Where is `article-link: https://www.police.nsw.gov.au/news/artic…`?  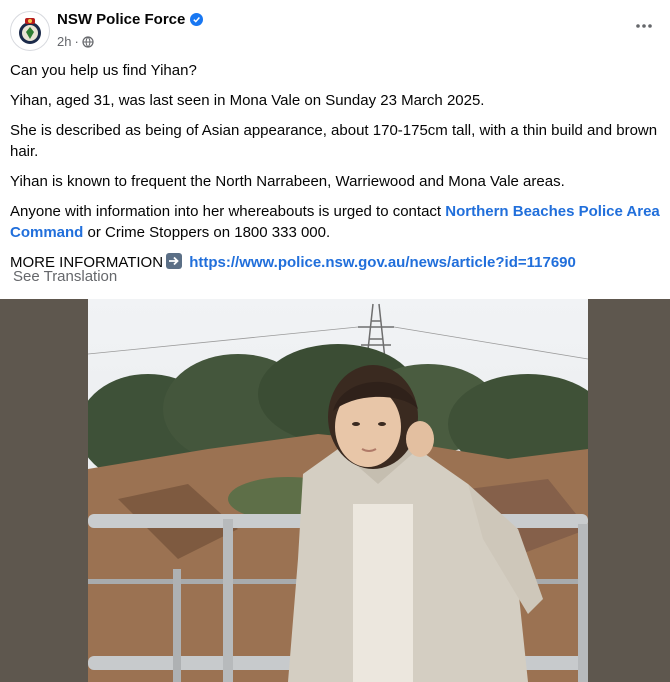
article-link: https://www.police.nsw.gov.au/news/artic… is located at coordinates (382, 262).